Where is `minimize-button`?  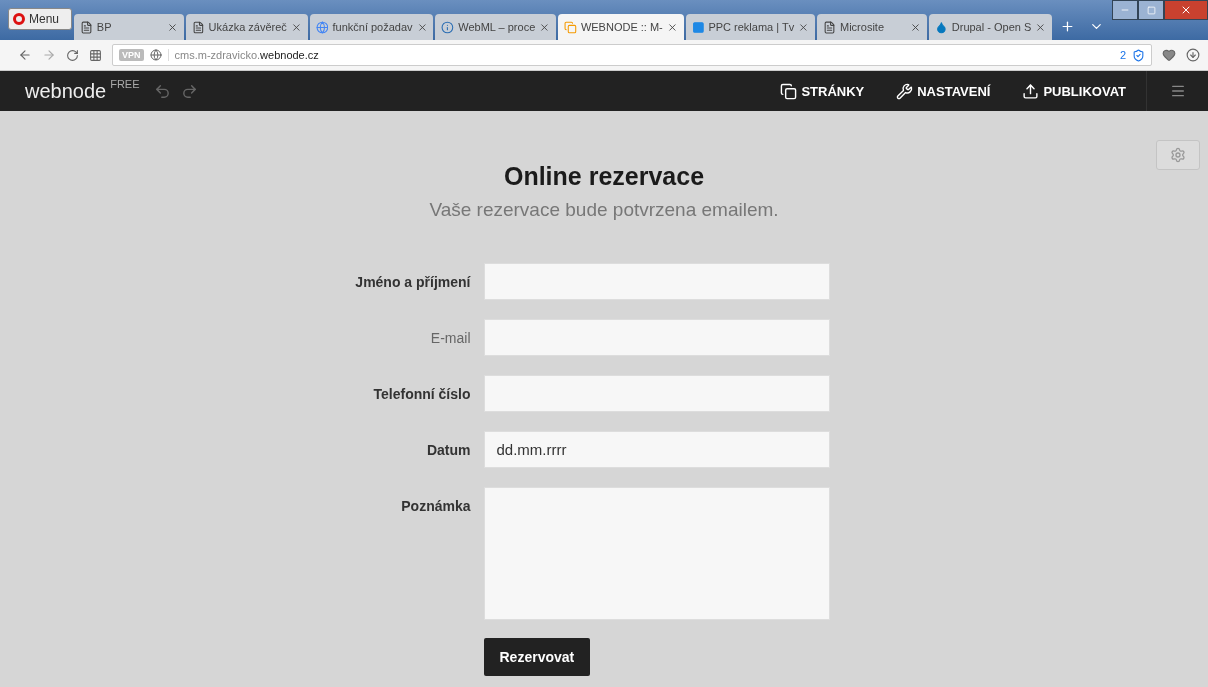
minimize-button is located at coordinates (1125, 10).